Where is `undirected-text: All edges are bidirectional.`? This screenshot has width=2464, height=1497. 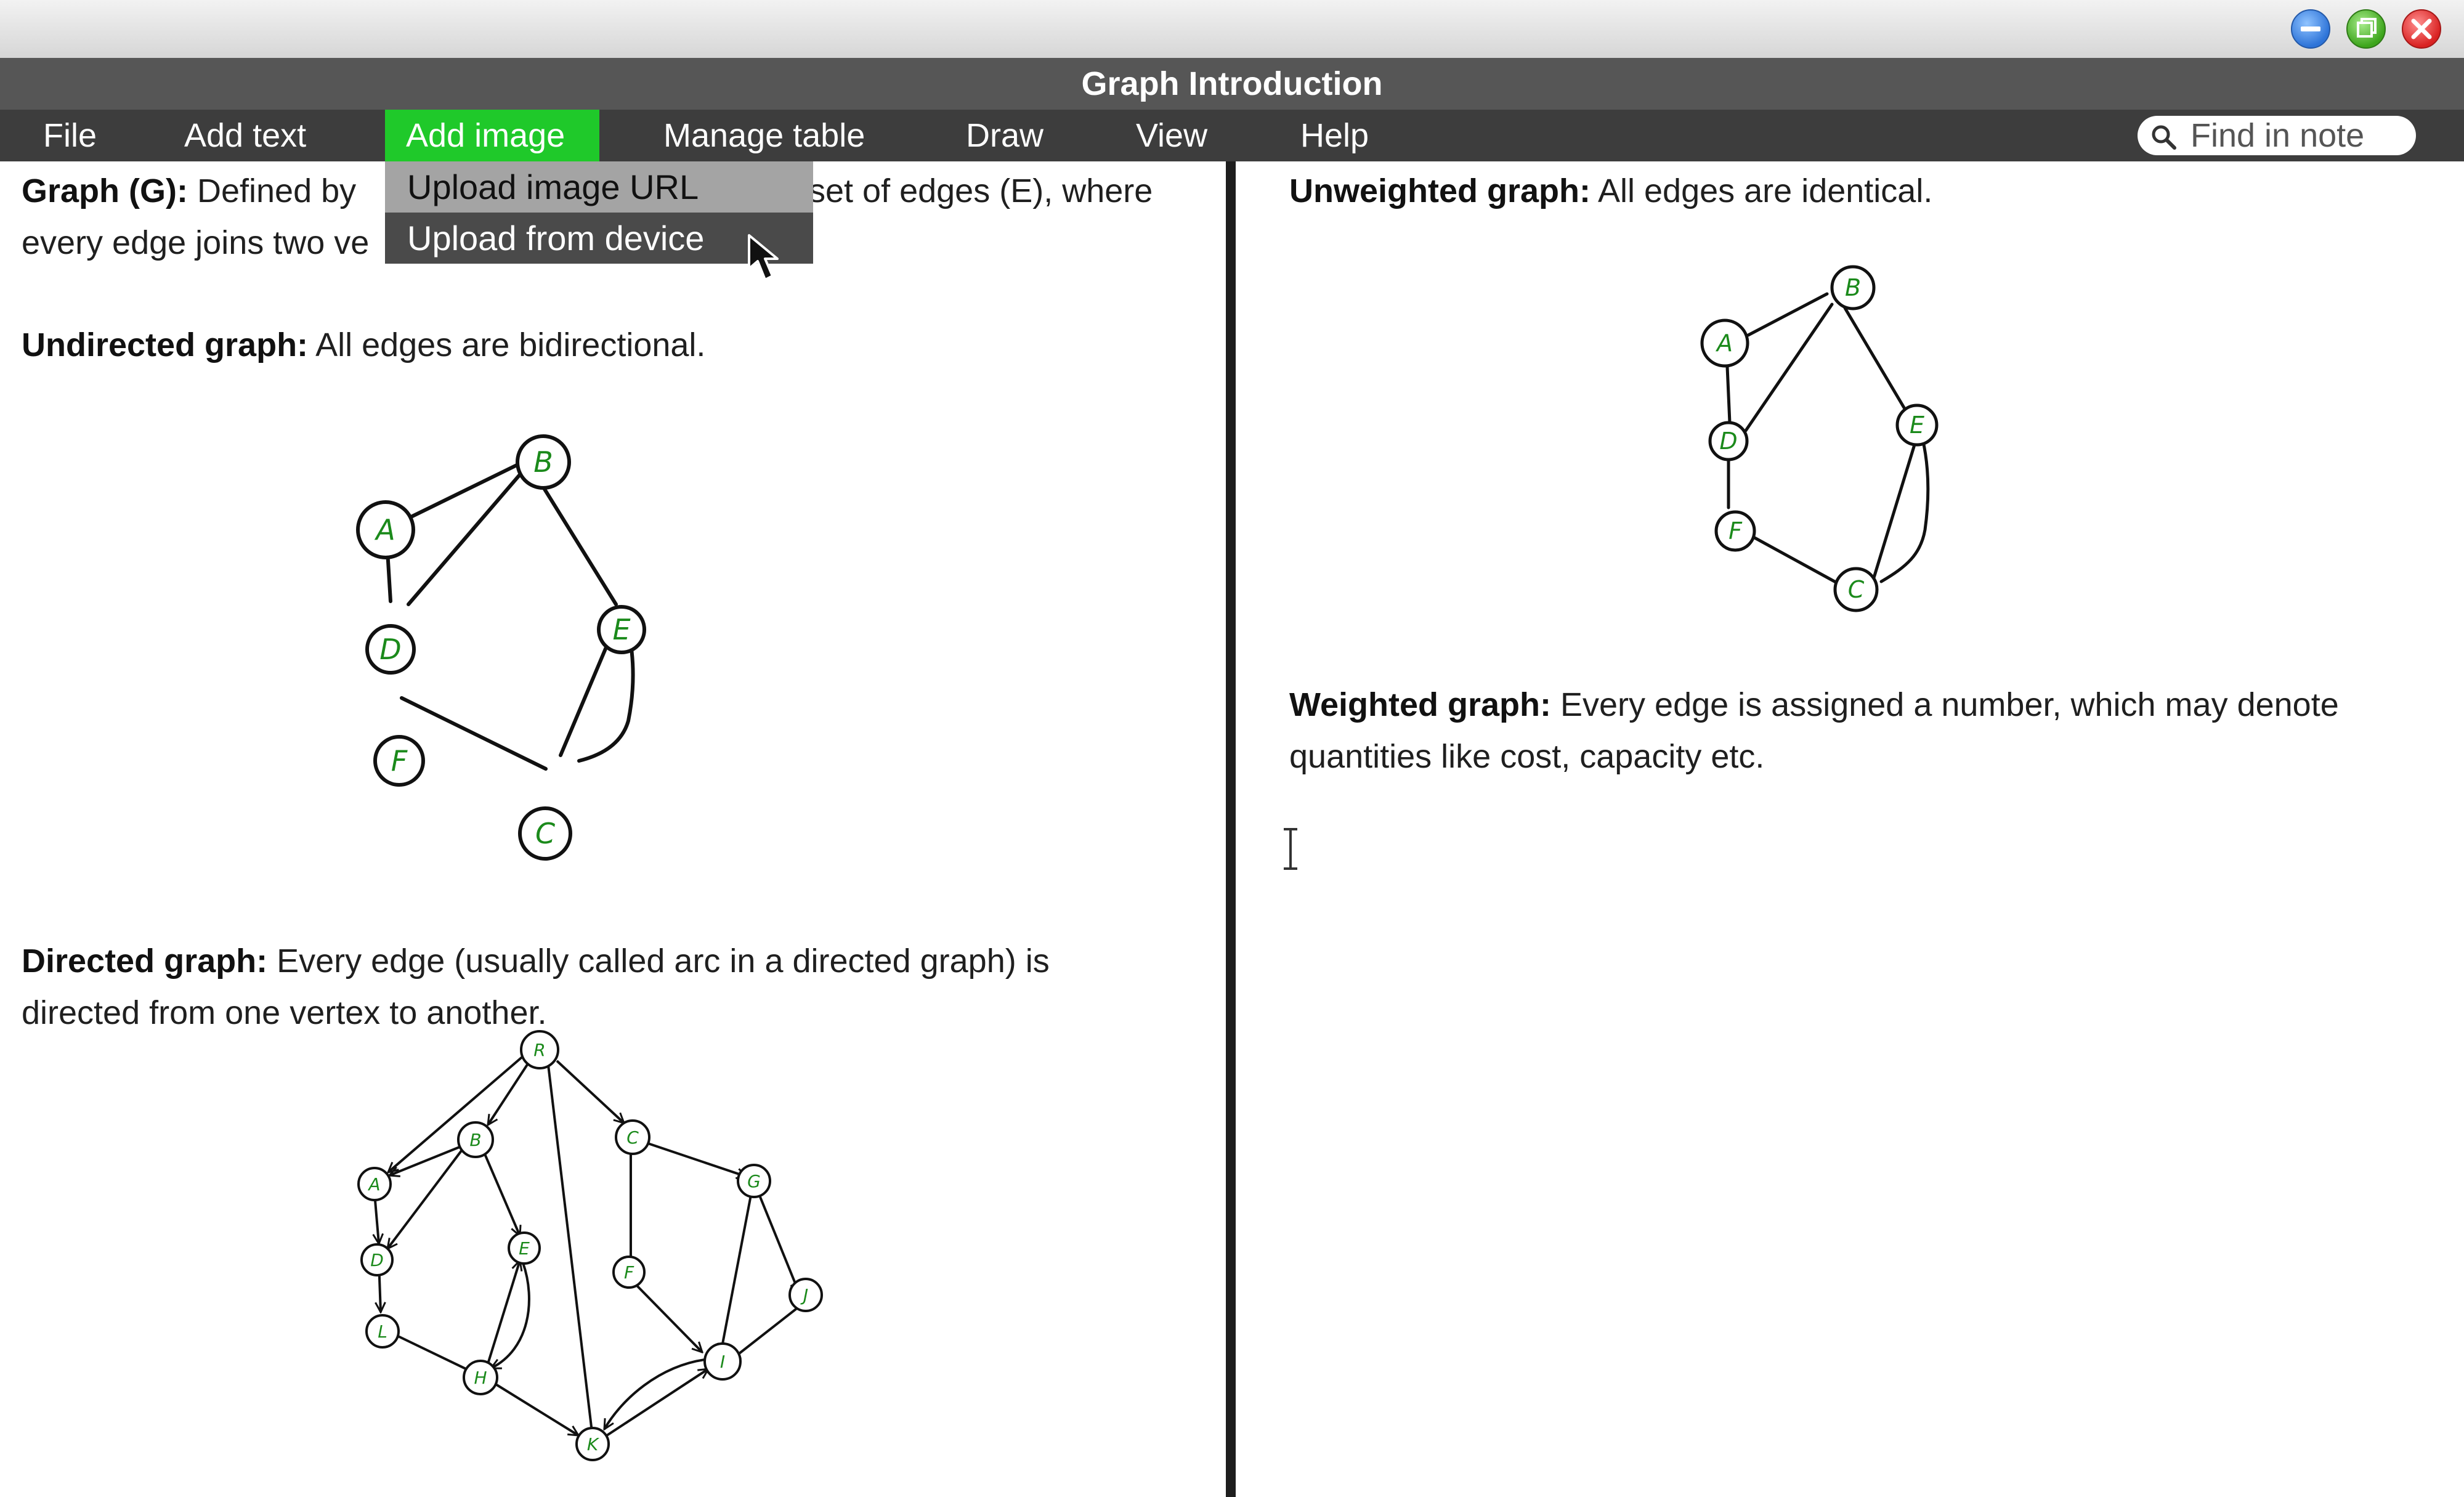 undirected-text: All edges are bidirectional. is located at coordinates (507, 345).